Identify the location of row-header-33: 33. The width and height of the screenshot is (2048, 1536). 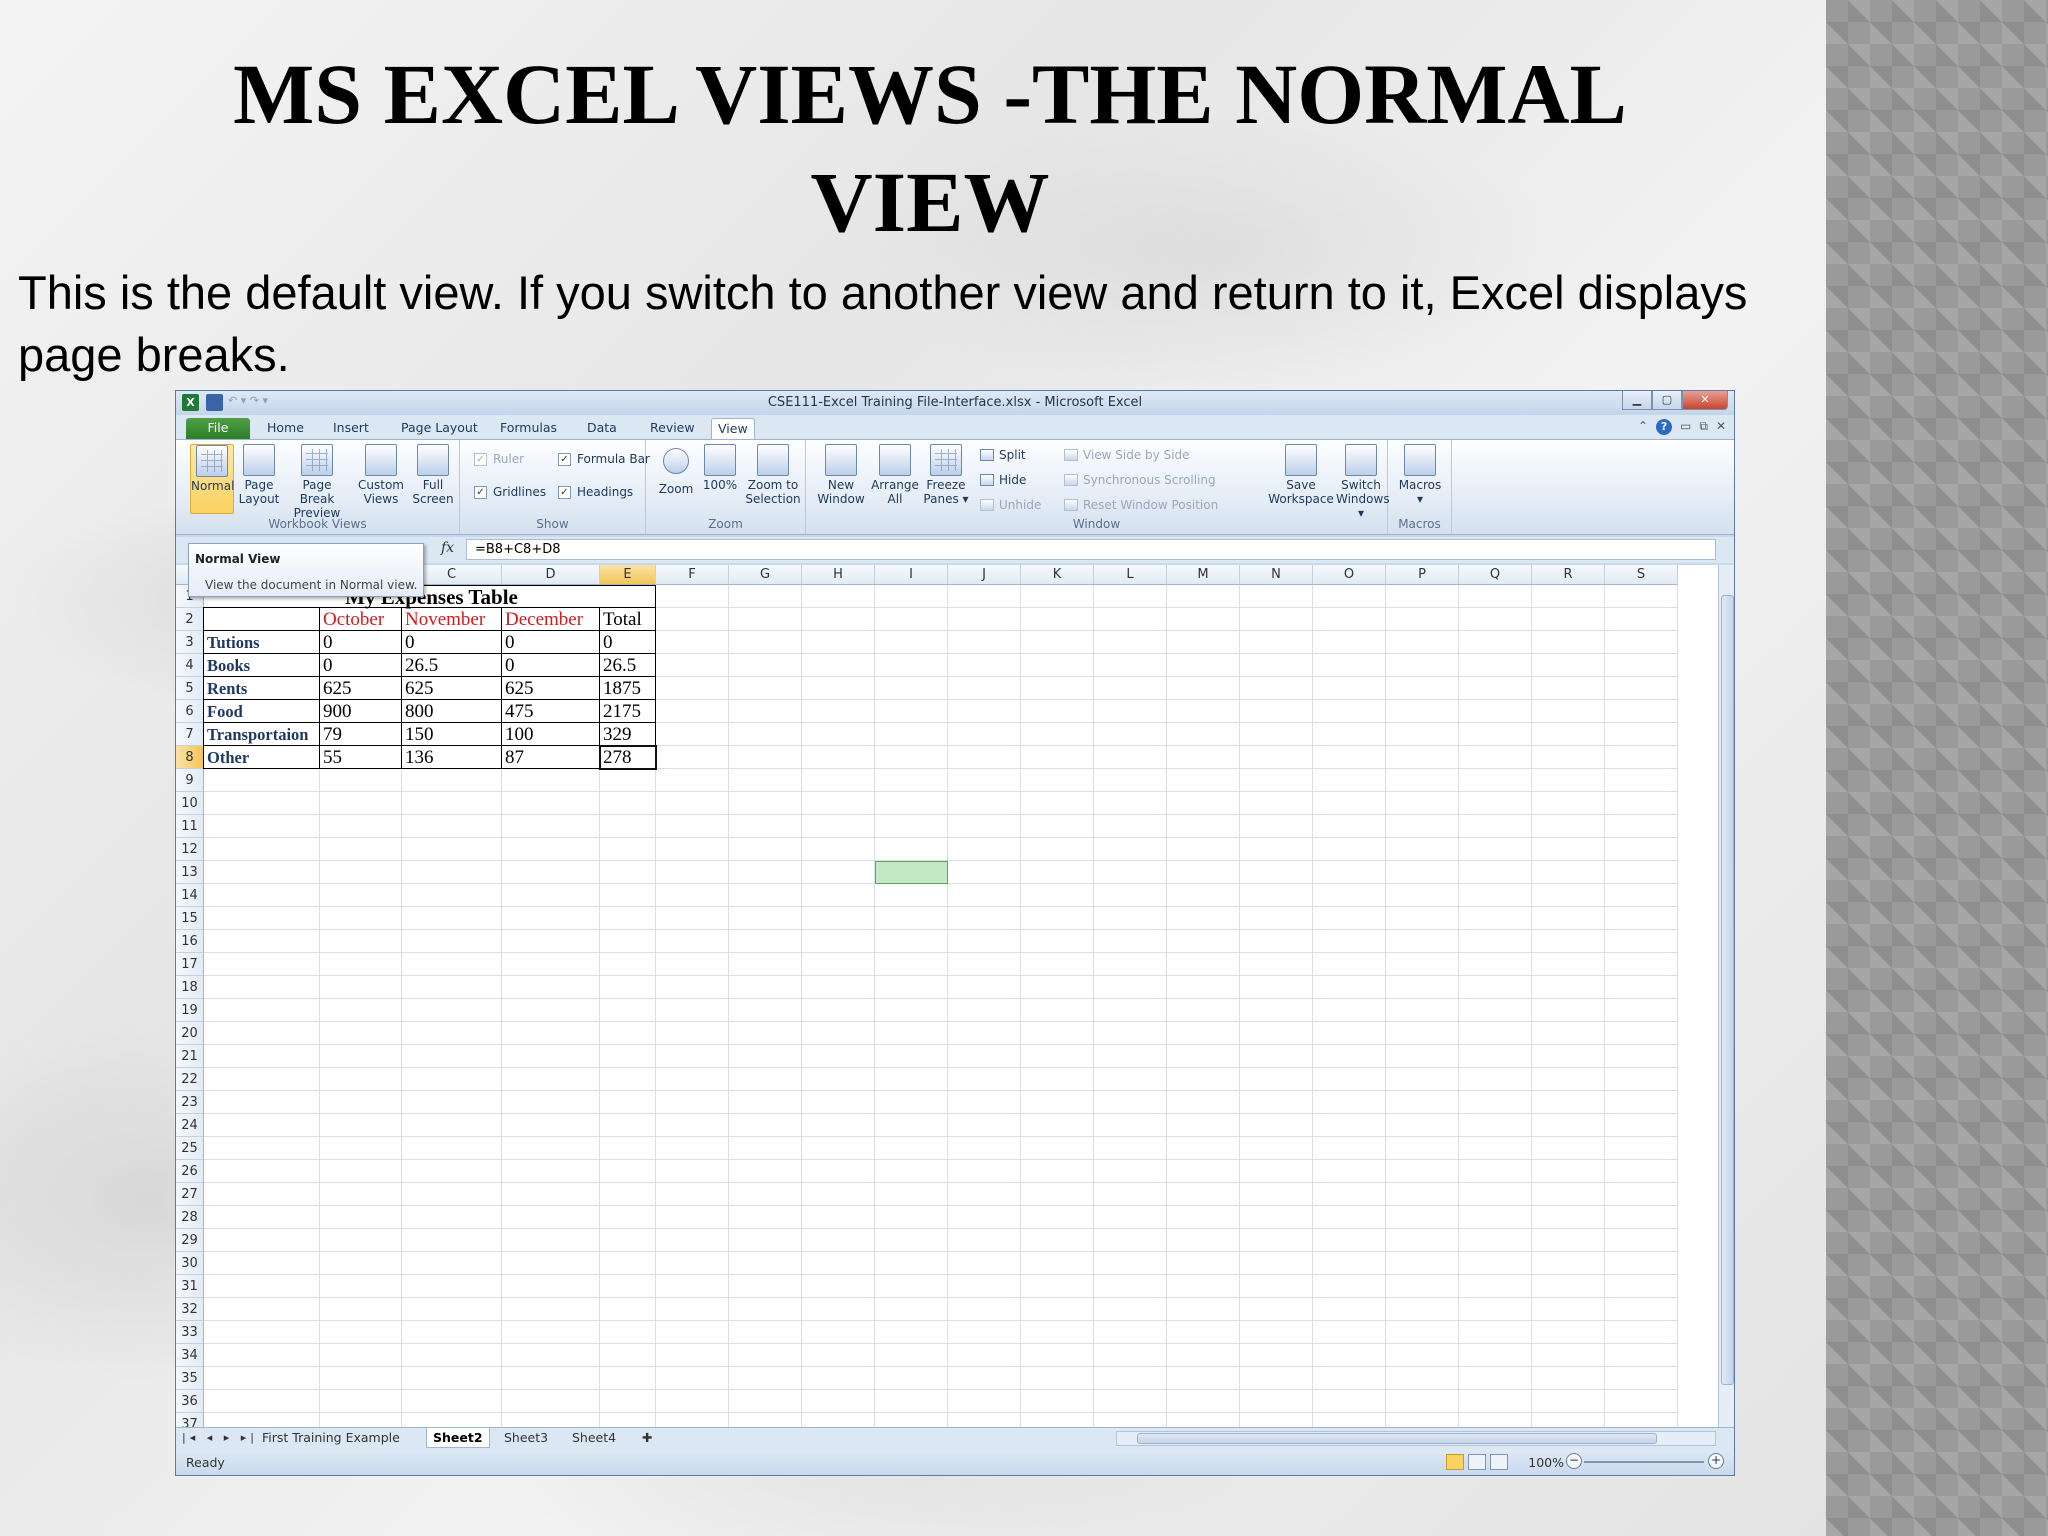
(190, 1332).